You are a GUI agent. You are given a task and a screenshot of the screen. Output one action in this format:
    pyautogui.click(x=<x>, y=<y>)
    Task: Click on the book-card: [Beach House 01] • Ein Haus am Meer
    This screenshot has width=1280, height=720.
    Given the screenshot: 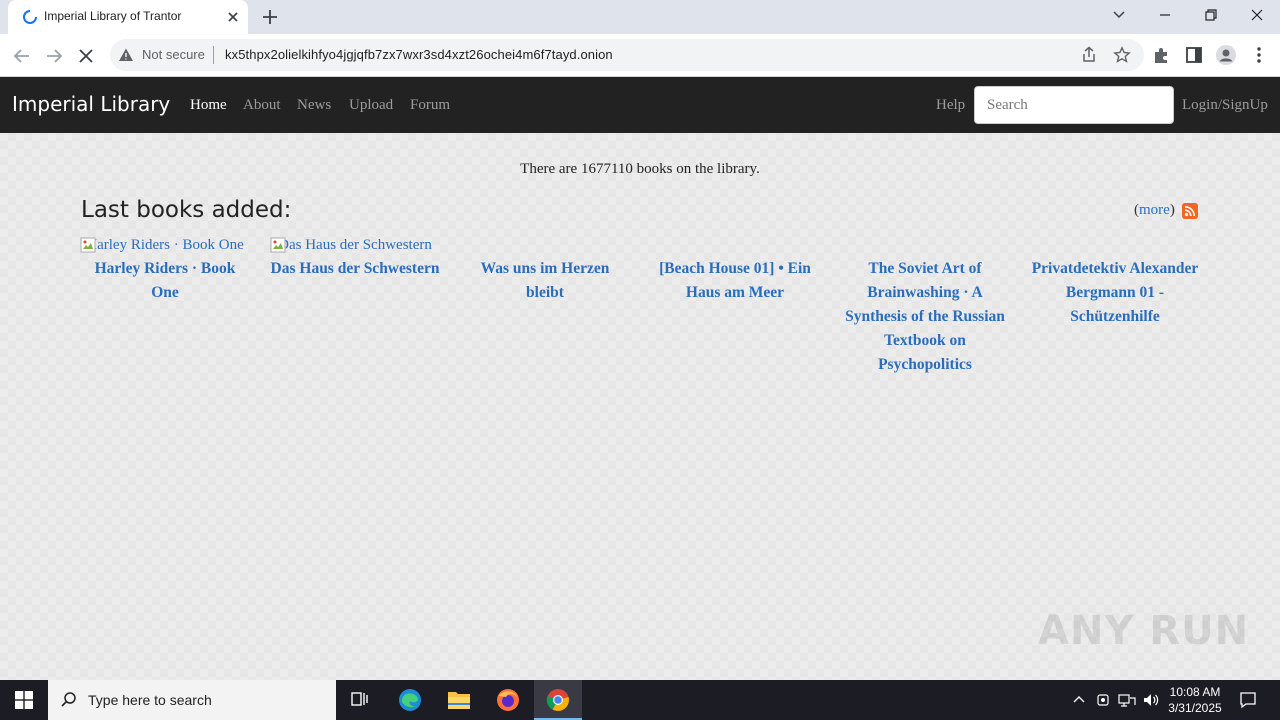 What is the action you would take?
    pyautogui.click(x=735, y=269)
    